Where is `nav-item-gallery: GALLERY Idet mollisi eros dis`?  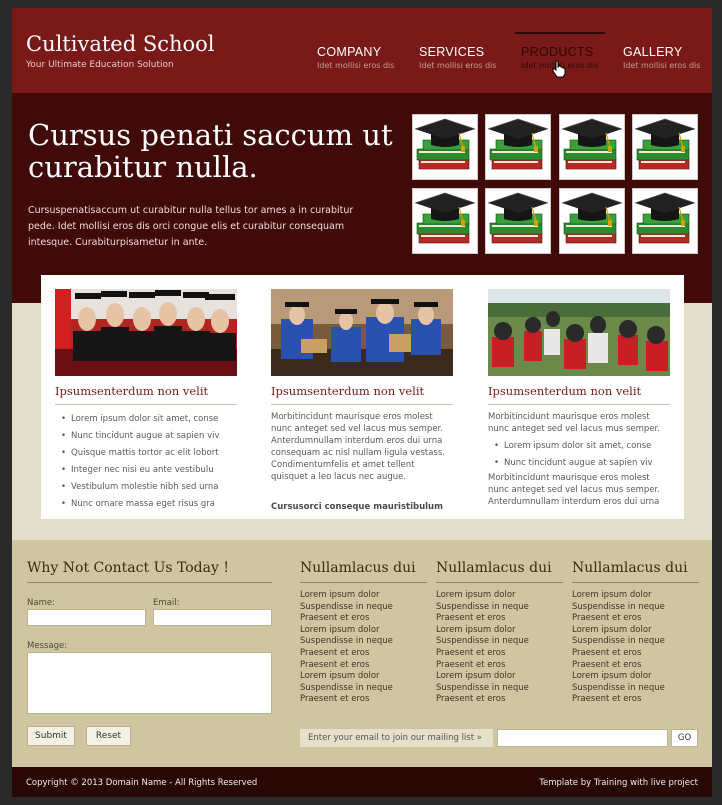 nav-item-gallery: GALLERY Idet mollisi eros dis is located at coordinates (667, 57).